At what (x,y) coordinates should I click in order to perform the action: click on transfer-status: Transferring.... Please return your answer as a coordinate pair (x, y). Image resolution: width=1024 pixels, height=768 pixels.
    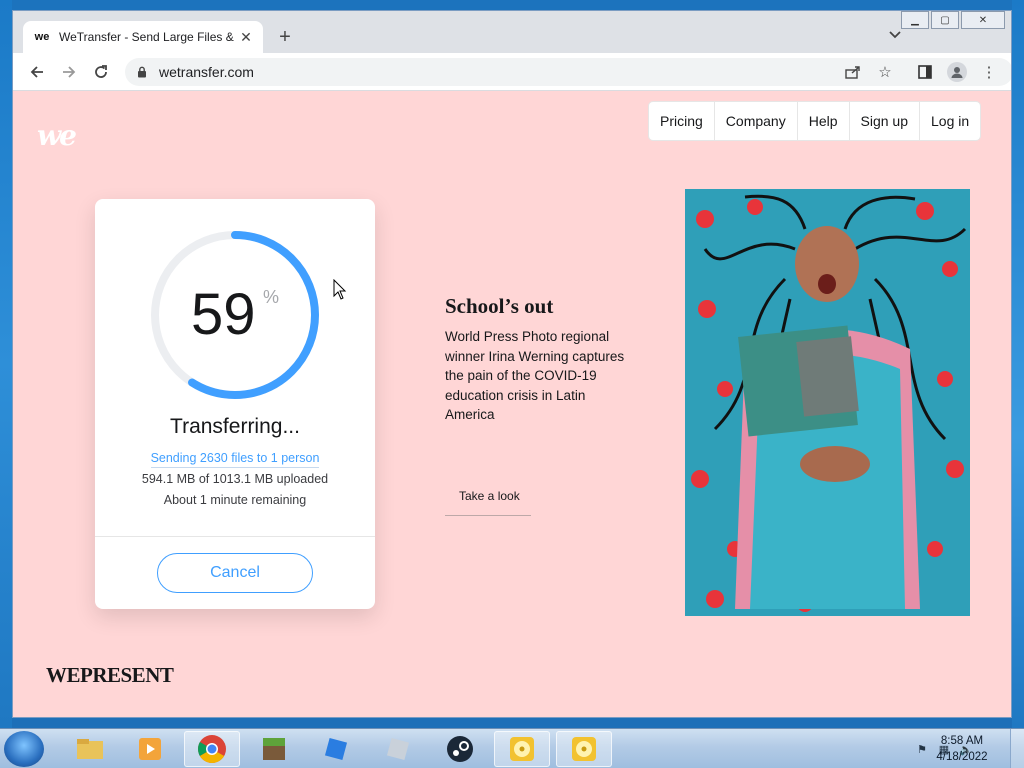
    Looking at the image, I should click on (235, 426).